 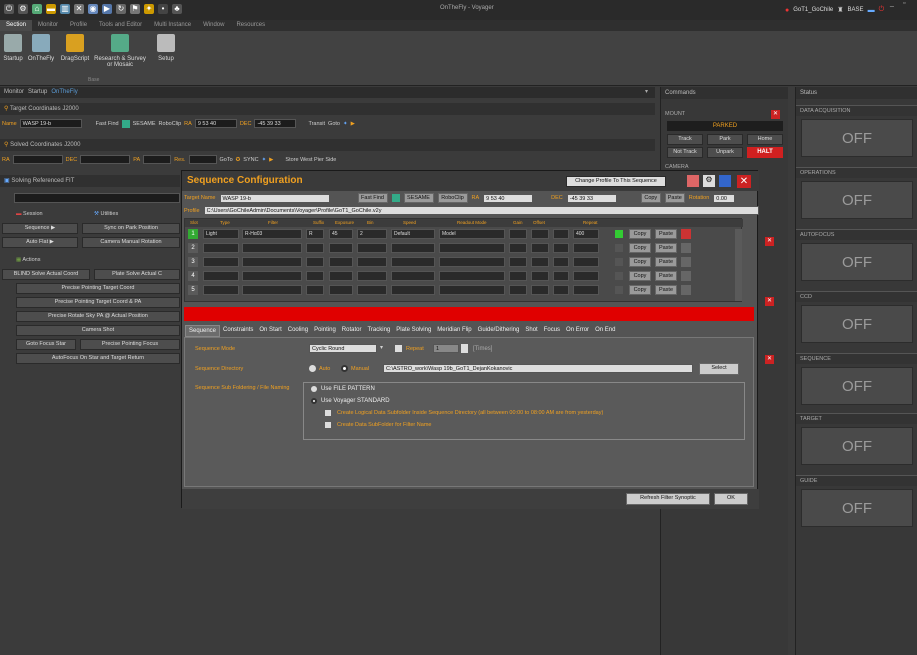 I want to click on sesame-icon, so click(x=125, y=123).